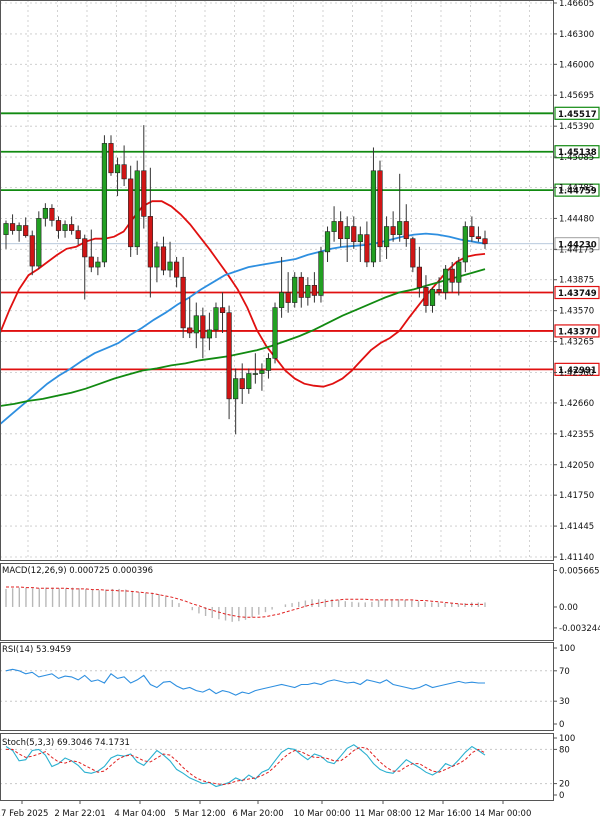 The image size is (600, 826). I want to click on x-tick-label-2: 4 Mar 04:00, so click(139, 814).